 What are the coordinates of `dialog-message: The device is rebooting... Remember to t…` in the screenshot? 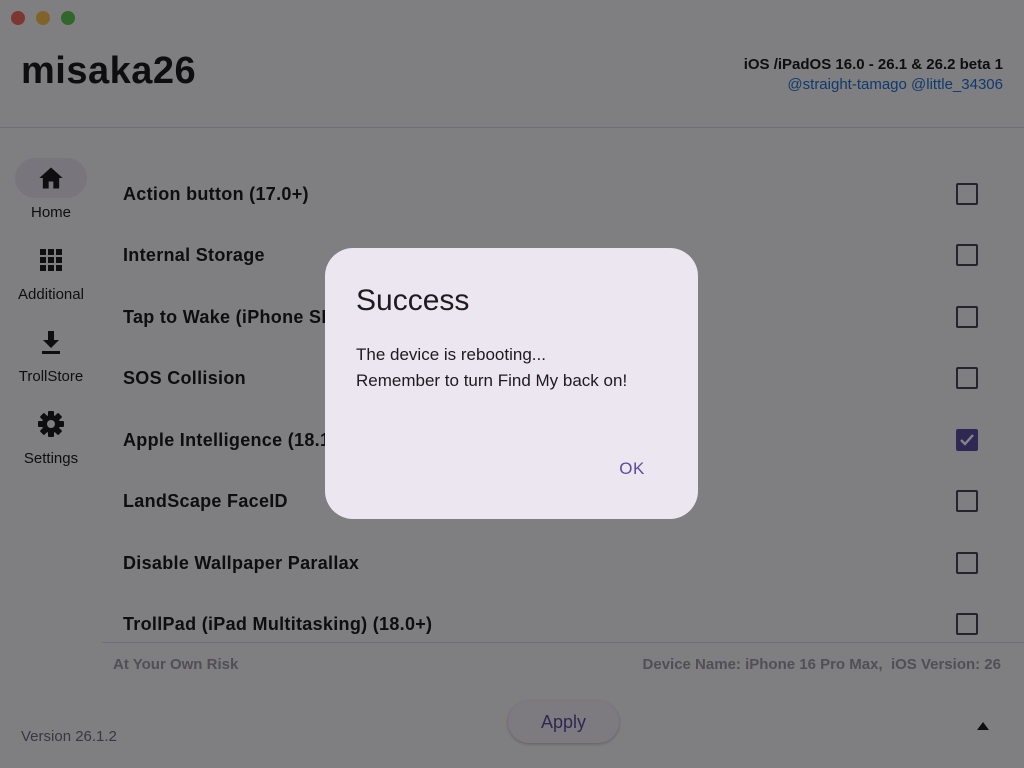 It's located at (491, 368).